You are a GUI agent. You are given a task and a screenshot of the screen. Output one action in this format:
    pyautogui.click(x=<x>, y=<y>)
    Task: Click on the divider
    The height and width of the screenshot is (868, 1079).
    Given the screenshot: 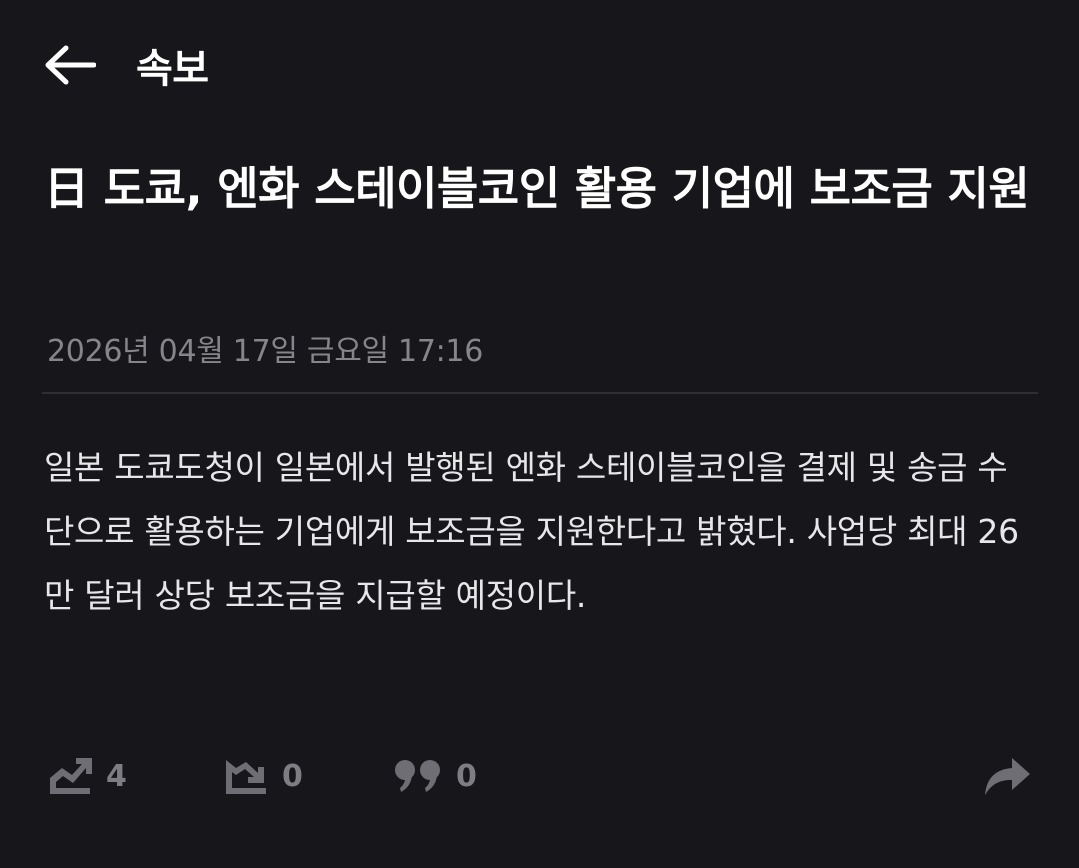 What is the action you would take?
    pyautogui.click(x=540, y=393)
    